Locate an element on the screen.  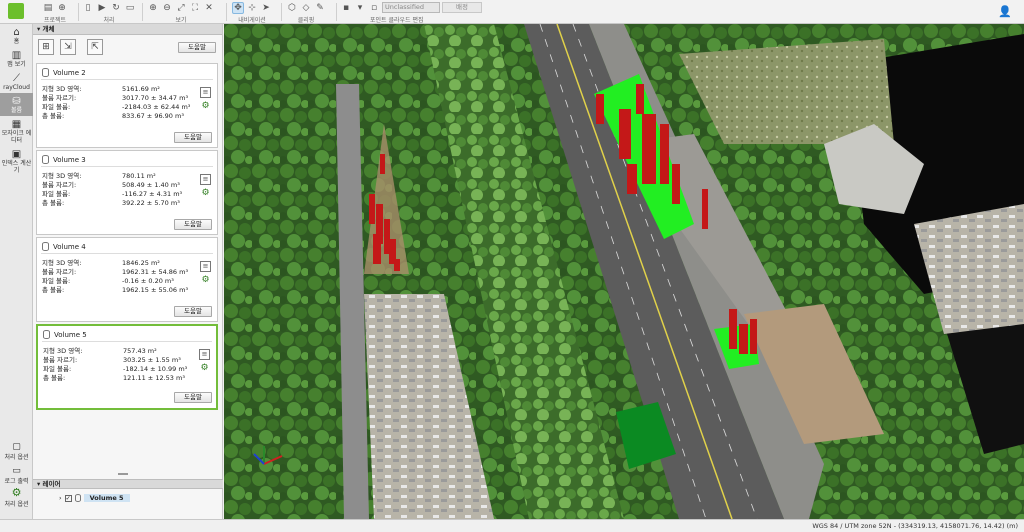
layer-tree-row: › ✓ Volume 5 is located at coordinates (94, 498).